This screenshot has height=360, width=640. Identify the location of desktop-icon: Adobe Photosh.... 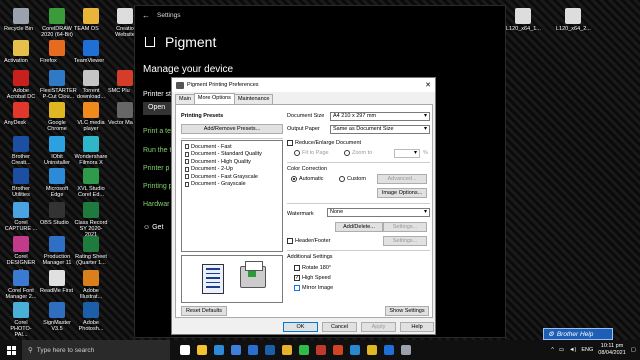
(91, 317).